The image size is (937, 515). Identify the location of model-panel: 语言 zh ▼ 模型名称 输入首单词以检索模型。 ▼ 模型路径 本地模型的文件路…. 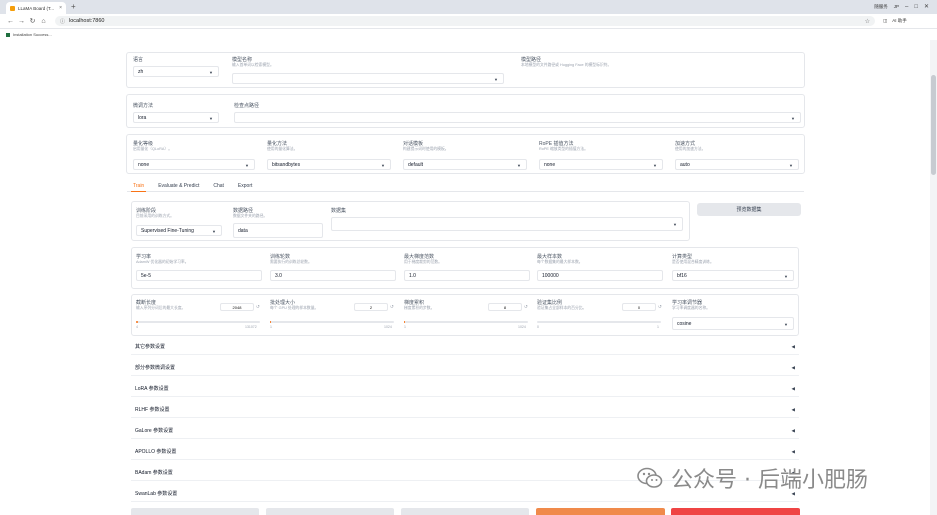
(465, 70).